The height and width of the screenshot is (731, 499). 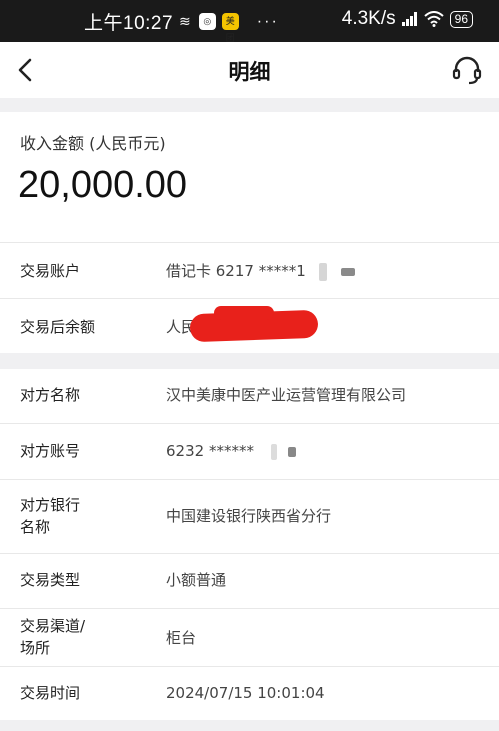 What do you see at coordinates (244, 313) in the screenshot?
I see `redaction-mark` at bounding box center [244, 313].